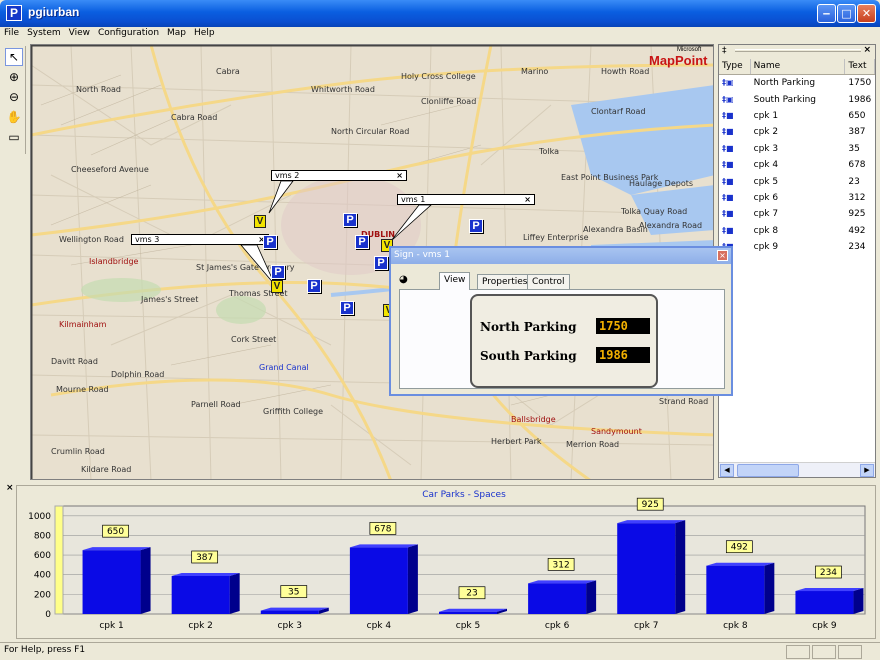 The image size is (880, 660). I want to click on map-label: Islandbridge, so click(114, 261).